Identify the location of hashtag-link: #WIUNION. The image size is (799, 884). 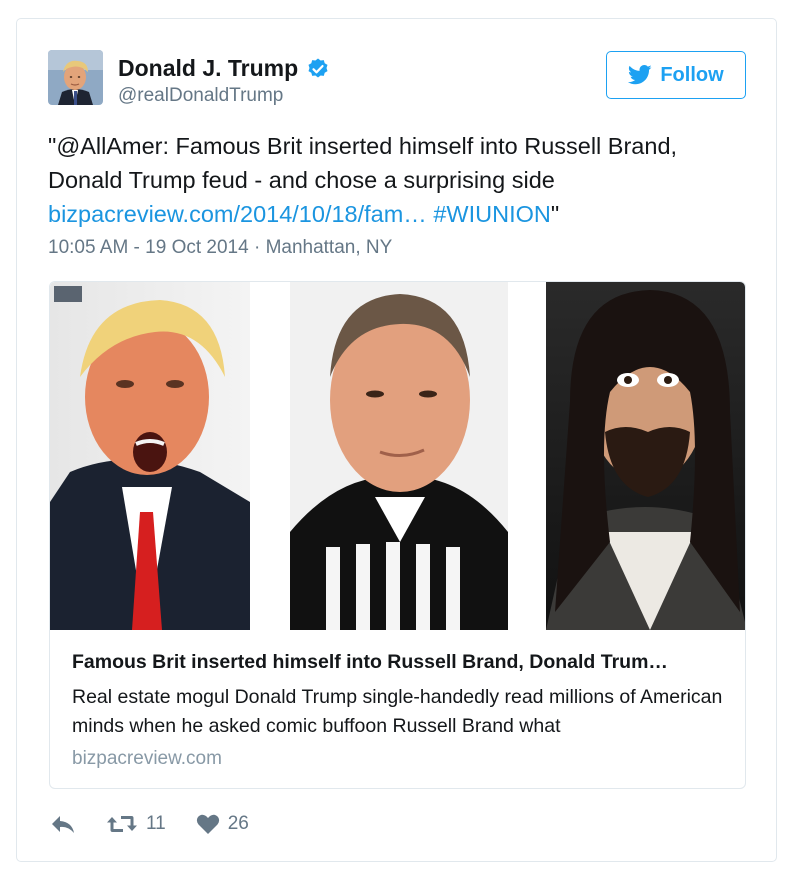
(492, 214).